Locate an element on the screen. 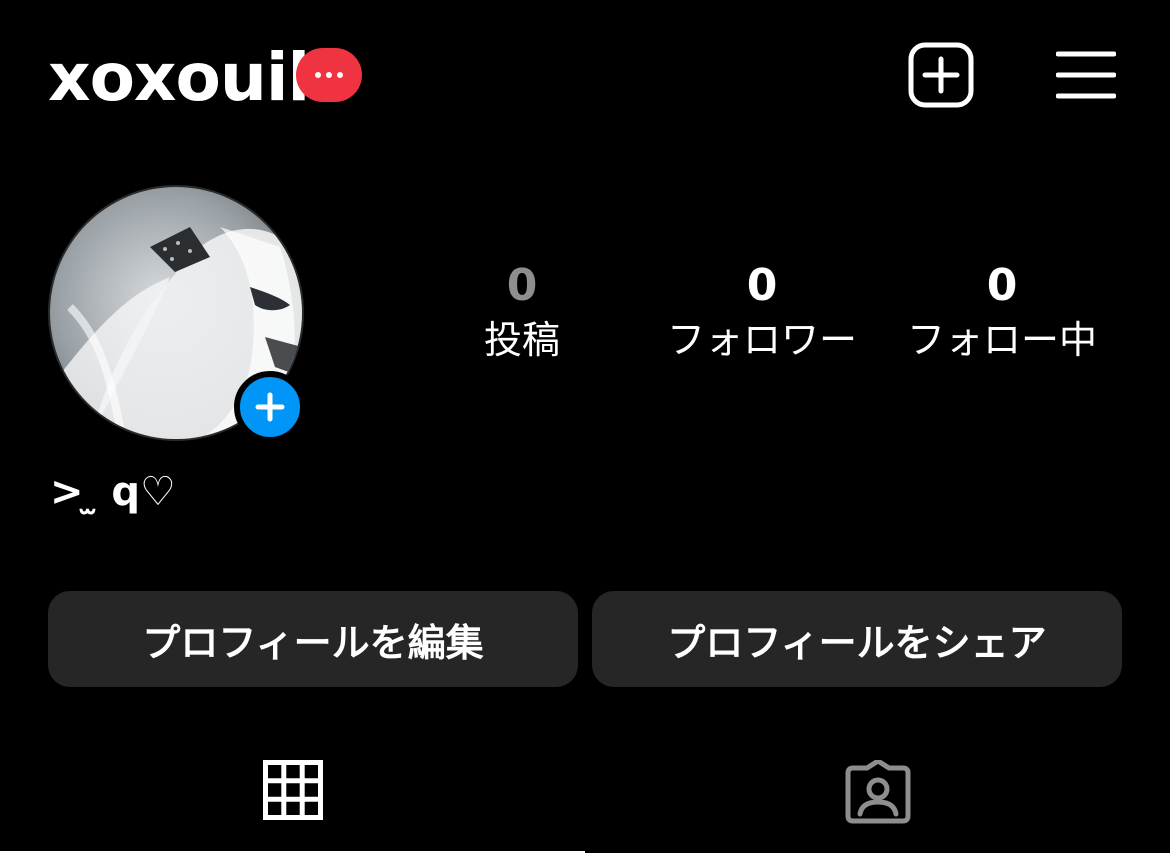 The width and height of the screenshot is (1170, 853). menu-button is located at coordinates (1086, 75).